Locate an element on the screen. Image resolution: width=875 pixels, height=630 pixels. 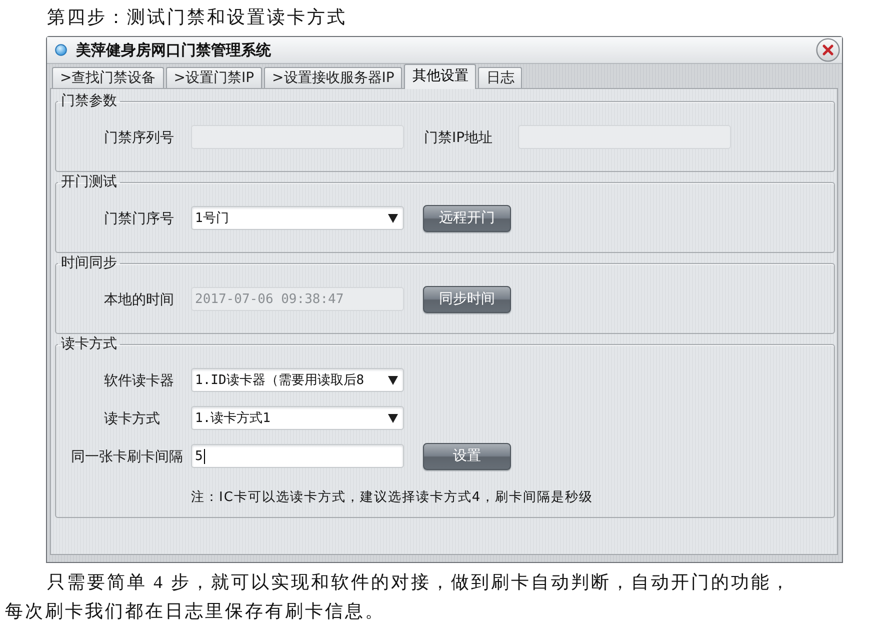
dropdown: 1.ID读卡器（需要用读取后8 is located at coordinates (297, 380).